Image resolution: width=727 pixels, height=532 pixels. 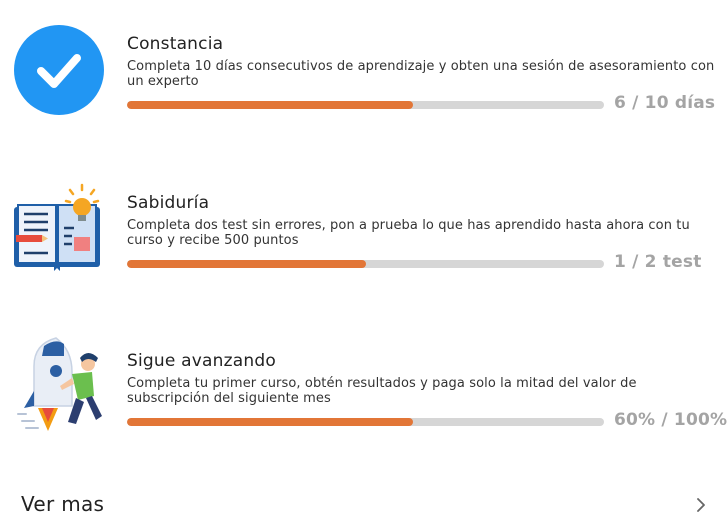 What do you see at coordinates (201, 361) in the screenshot?
I see `achievement-title: Sigue avanzando` at bounding box center [201, 361].